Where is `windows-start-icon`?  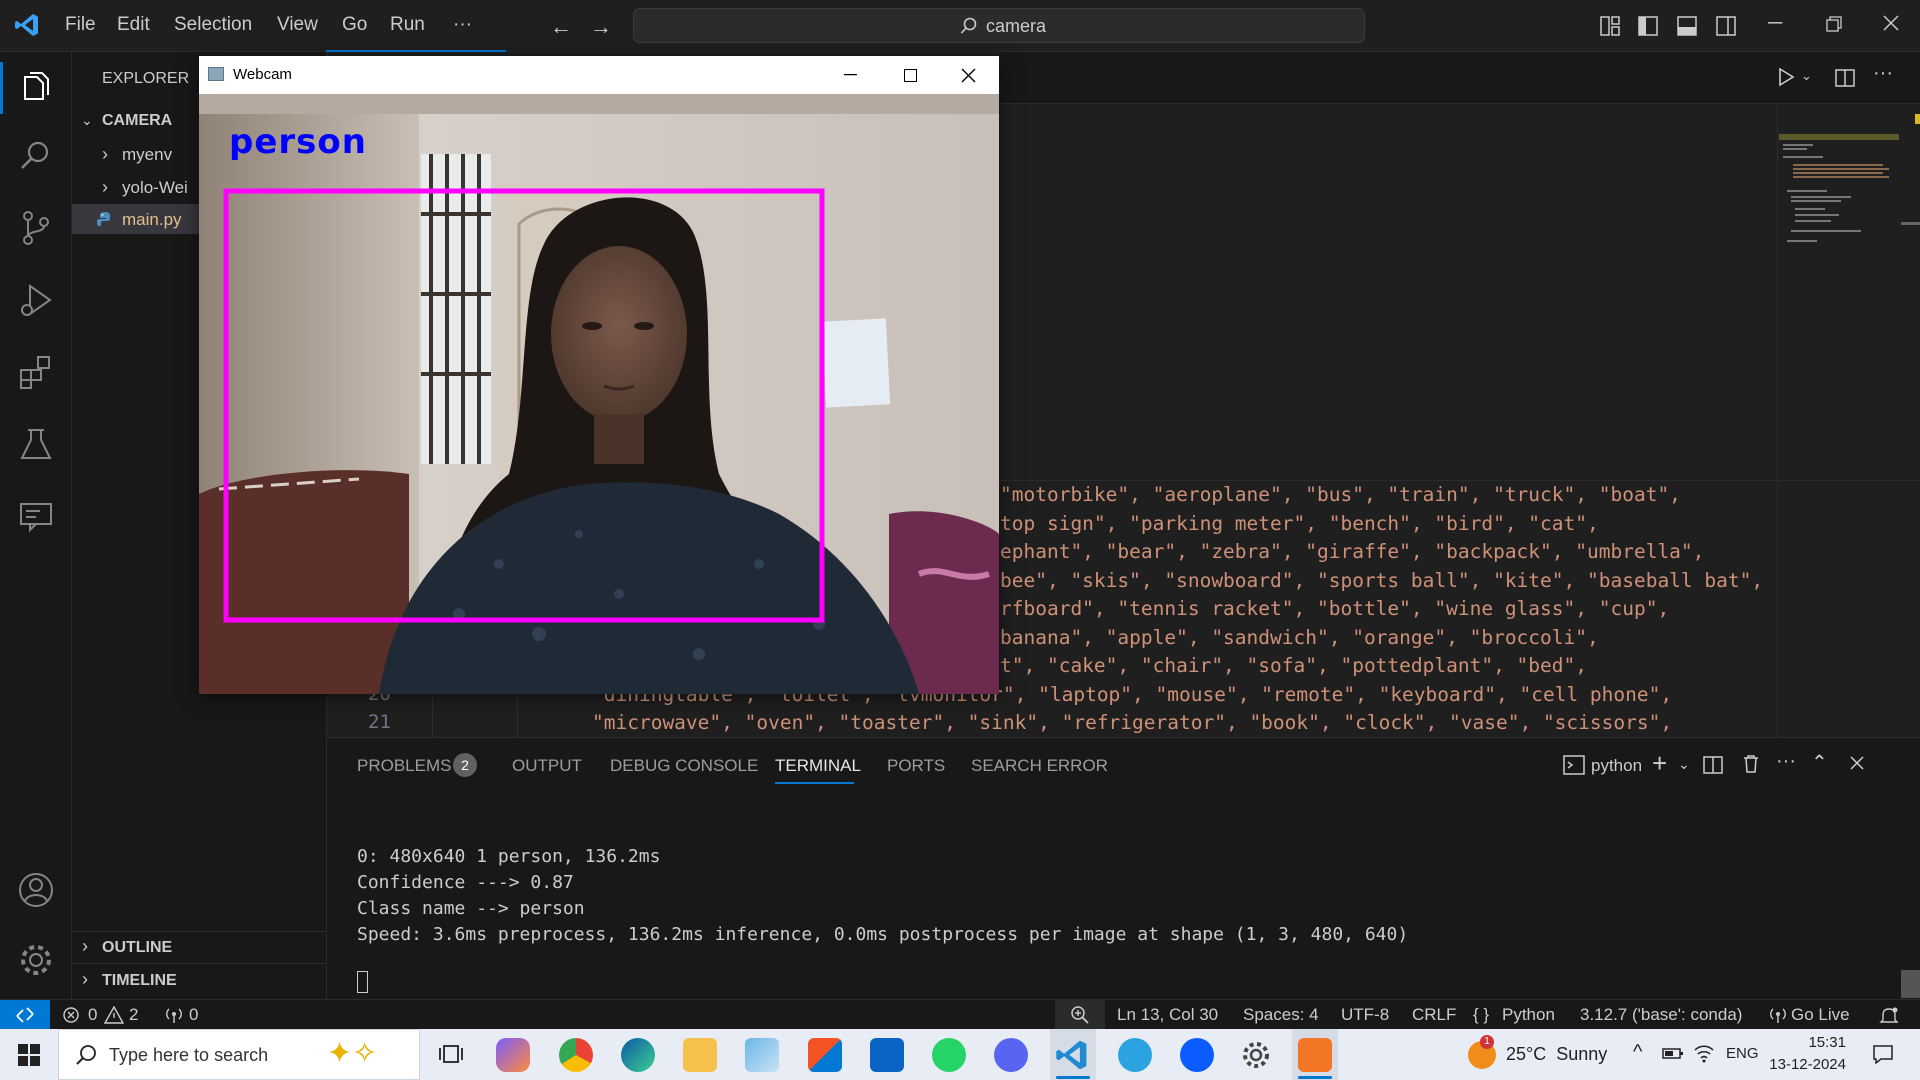 windows-start-icon is located at coordinates (29, 1055).